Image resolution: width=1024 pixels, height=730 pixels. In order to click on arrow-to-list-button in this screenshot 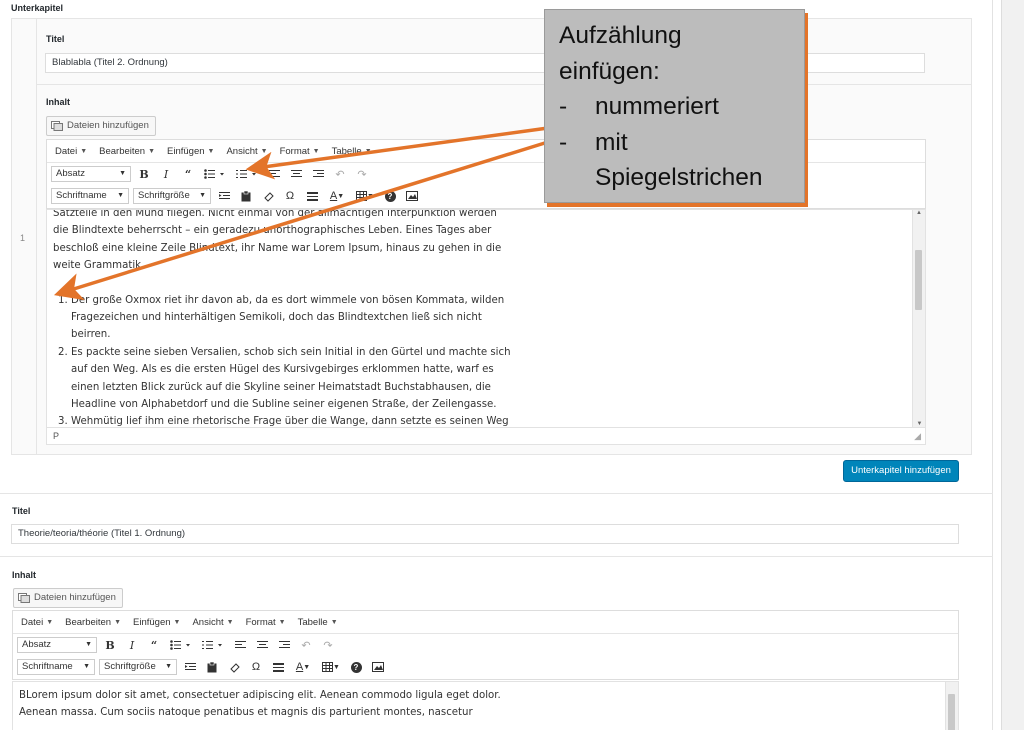, I will do `click(397, 153)`.